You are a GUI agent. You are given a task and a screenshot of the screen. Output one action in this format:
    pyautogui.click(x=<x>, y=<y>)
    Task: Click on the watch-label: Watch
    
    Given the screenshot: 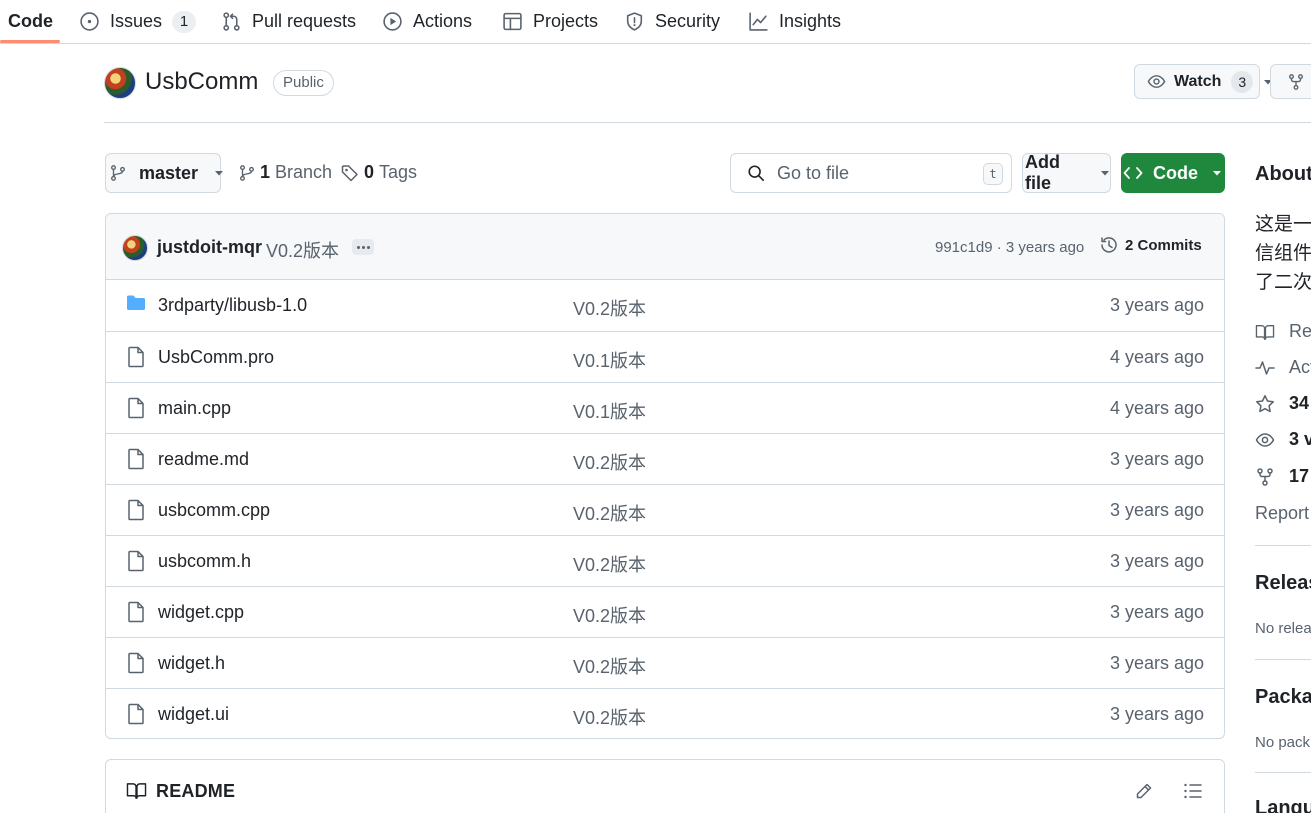 What is the action you would take?
    pyautogui.click(x=1198, y=81)
    